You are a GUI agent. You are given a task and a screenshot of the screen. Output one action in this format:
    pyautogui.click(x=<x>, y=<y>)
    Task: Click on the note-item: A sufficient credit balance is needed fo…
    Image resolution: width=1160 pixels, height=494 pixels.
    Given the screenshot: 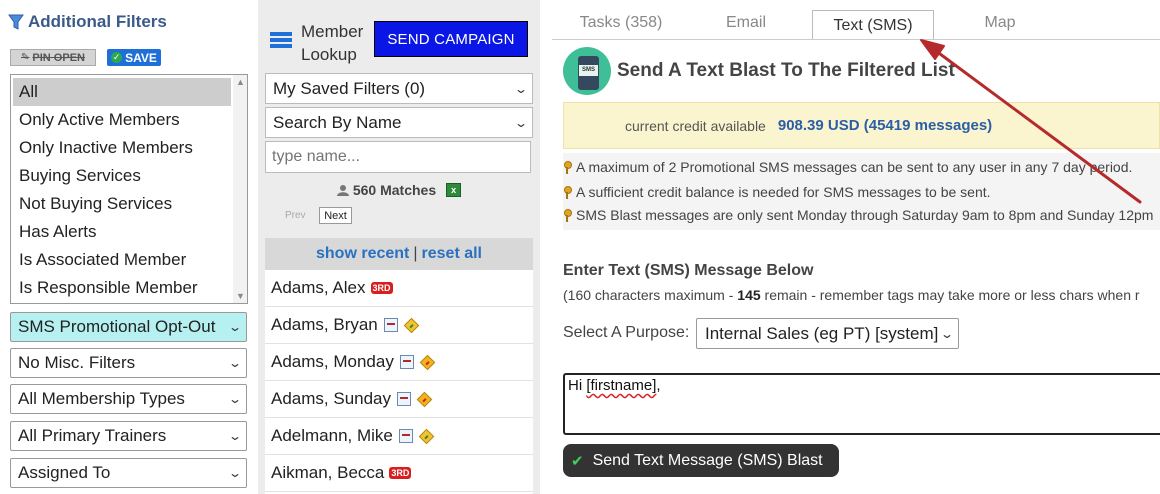 What is the action you would take?
    pyautogui.click(x=777, y=192)
    